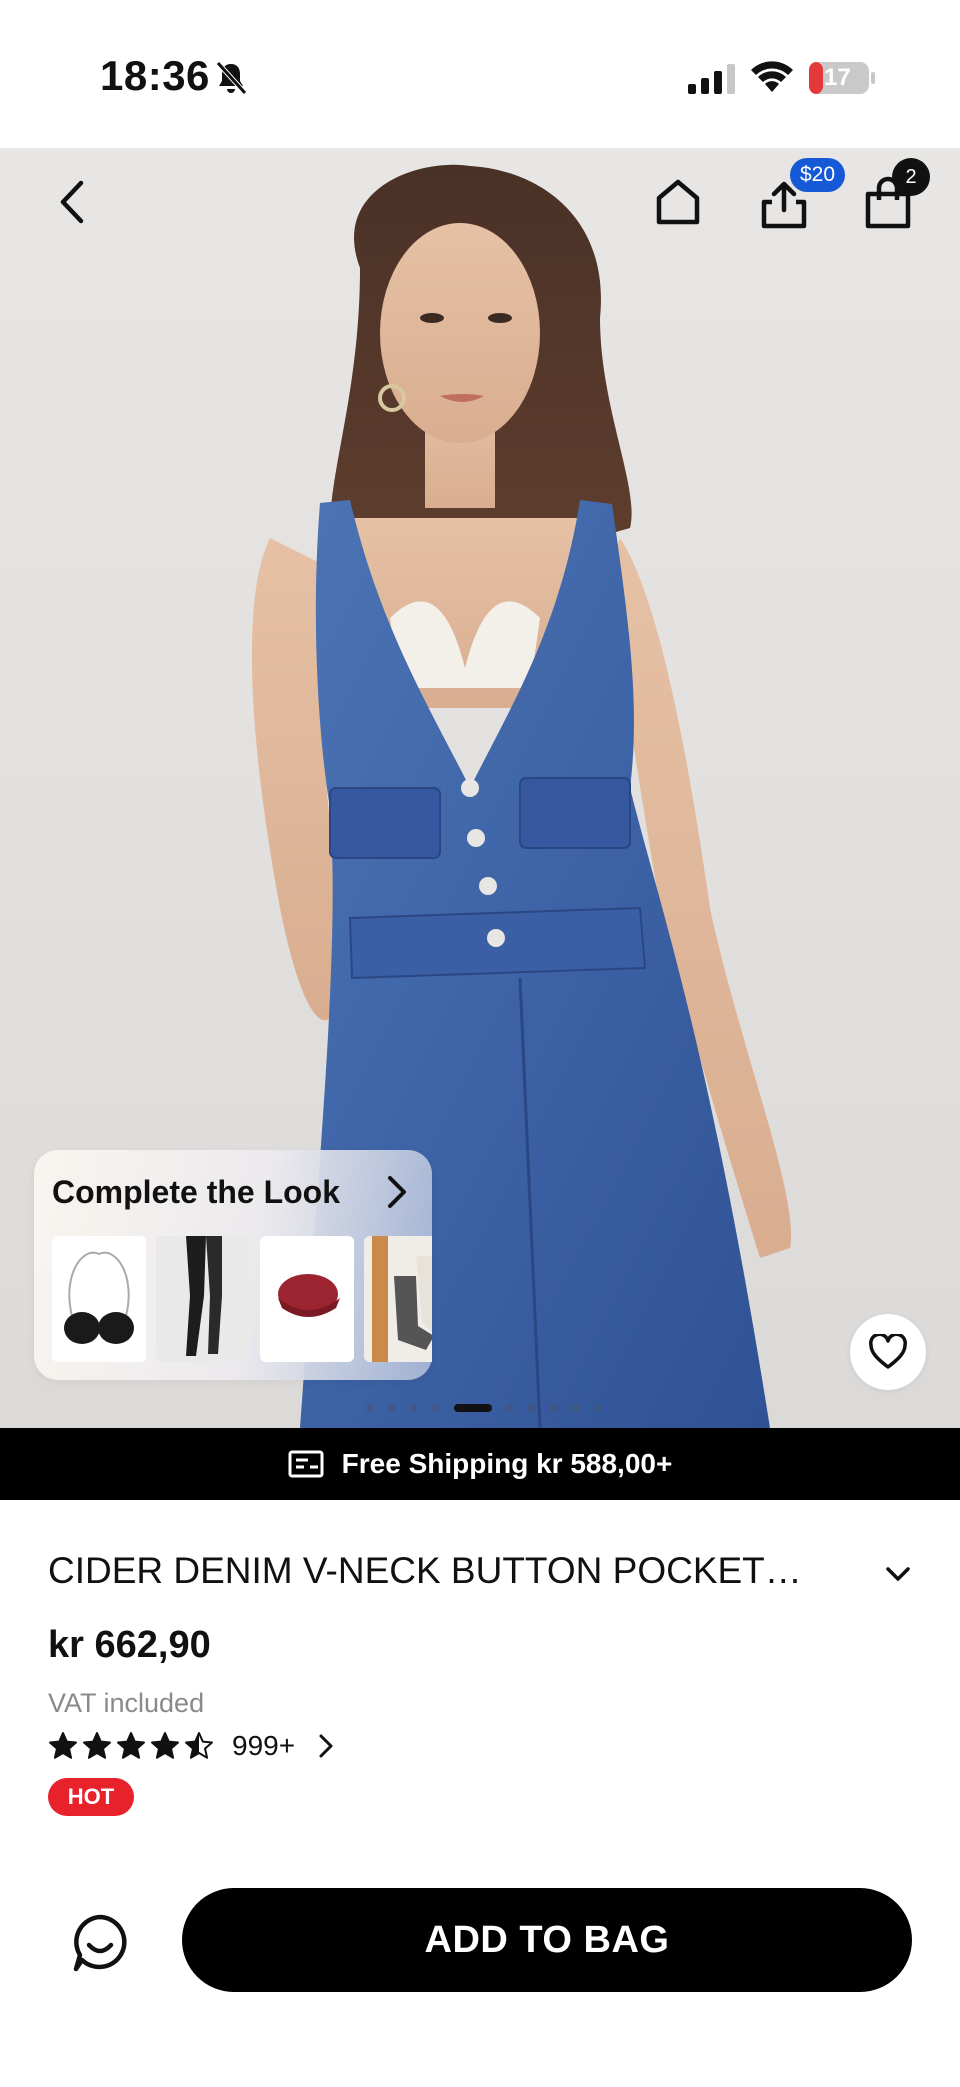 Image resolution: width=960 pixels, height=2087 pixels. I want to click on shipping-icon, so click(306, 1464).